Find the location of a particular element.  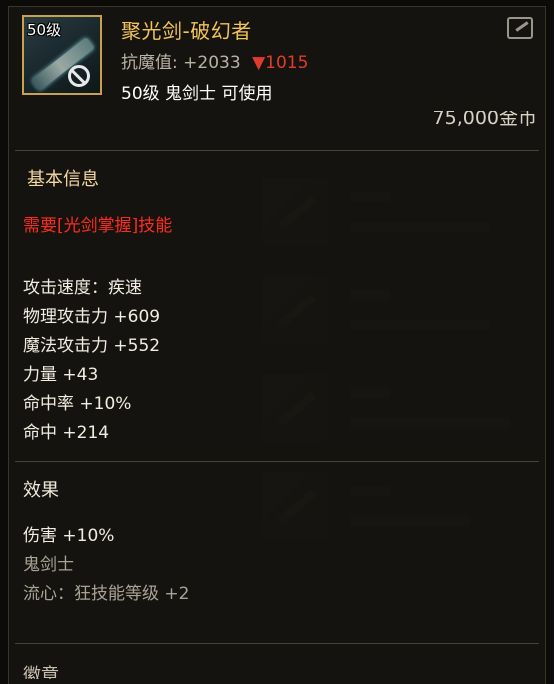

item-name: 聚光剑-破幻者 is located at coordinates (186, 31).